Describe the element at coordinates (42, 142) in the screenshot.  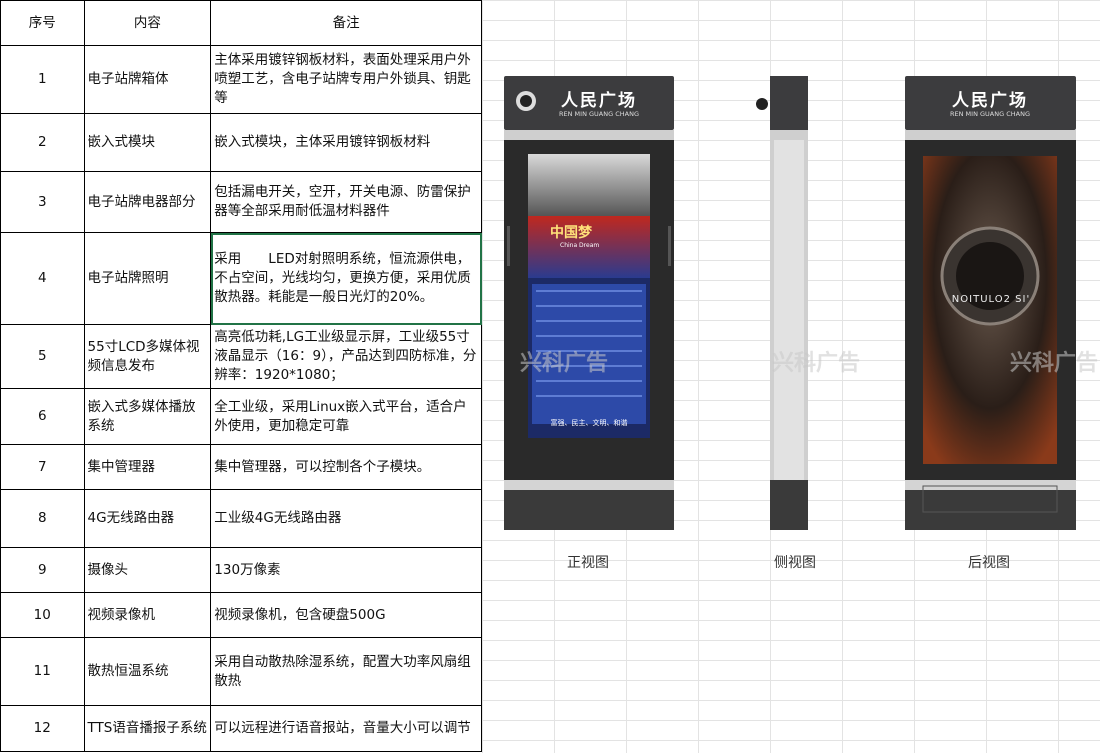
I see `cell-no: 2` at that location.